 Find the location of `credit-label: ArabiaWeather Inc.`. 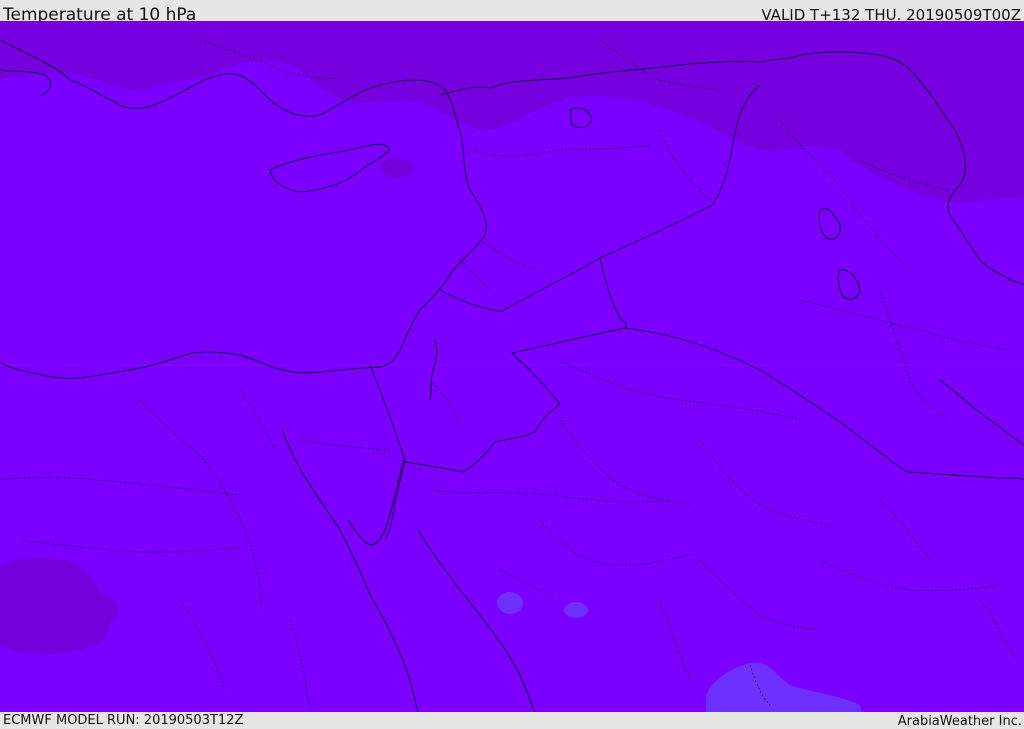

credit-label: ArabiaWeather Inc. is located at coordinates (959, 721).